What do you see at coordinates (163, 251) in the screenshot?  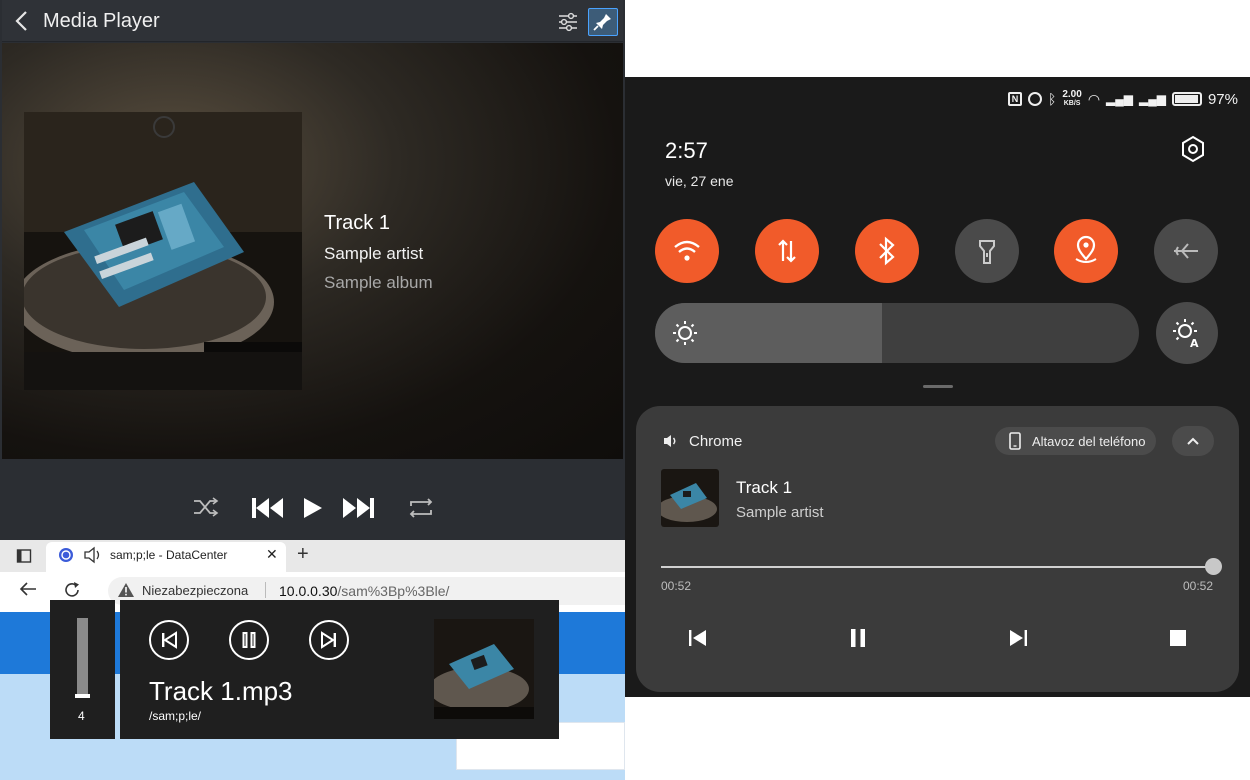 I see `album-cover-image` at bounding box center [163, 251].